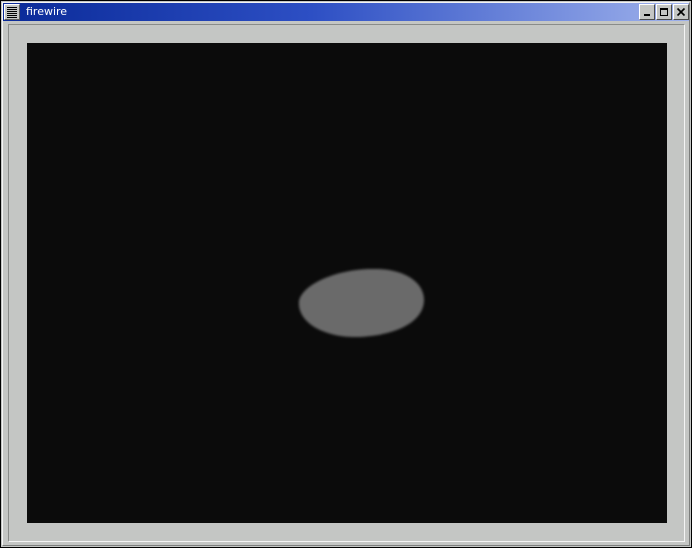 This screenshot has height=548, width=692. What do you see at coordinates (47, 11) in the screenshot?
I see `window-title: firewire` at bounding box center [47, 11].